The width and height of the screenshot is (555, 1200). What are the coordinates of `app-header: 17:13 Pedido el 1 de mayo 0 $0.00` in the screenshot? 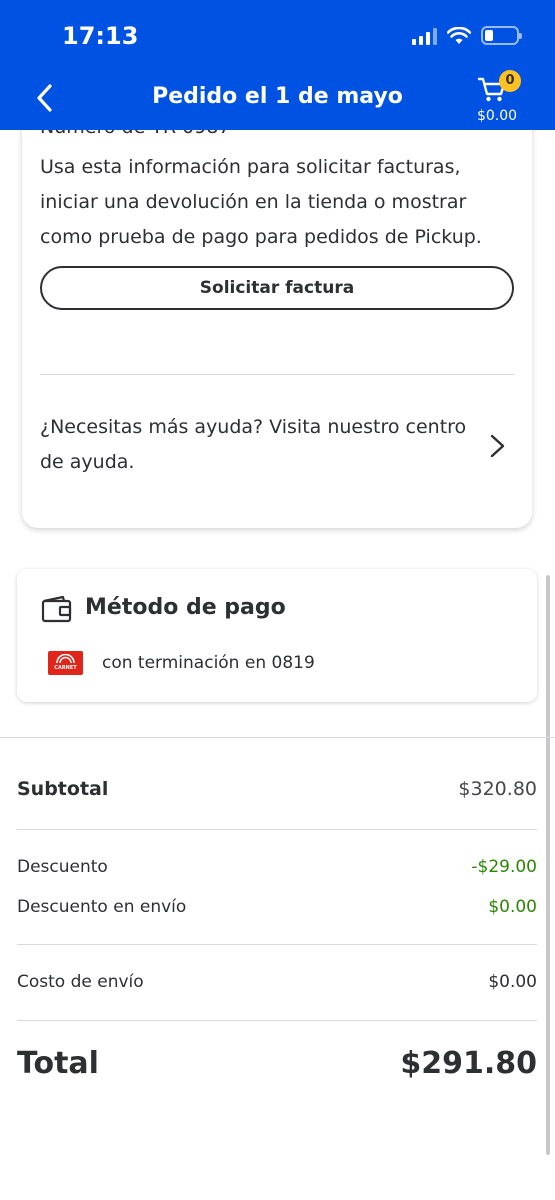 It's located at (277, 65).